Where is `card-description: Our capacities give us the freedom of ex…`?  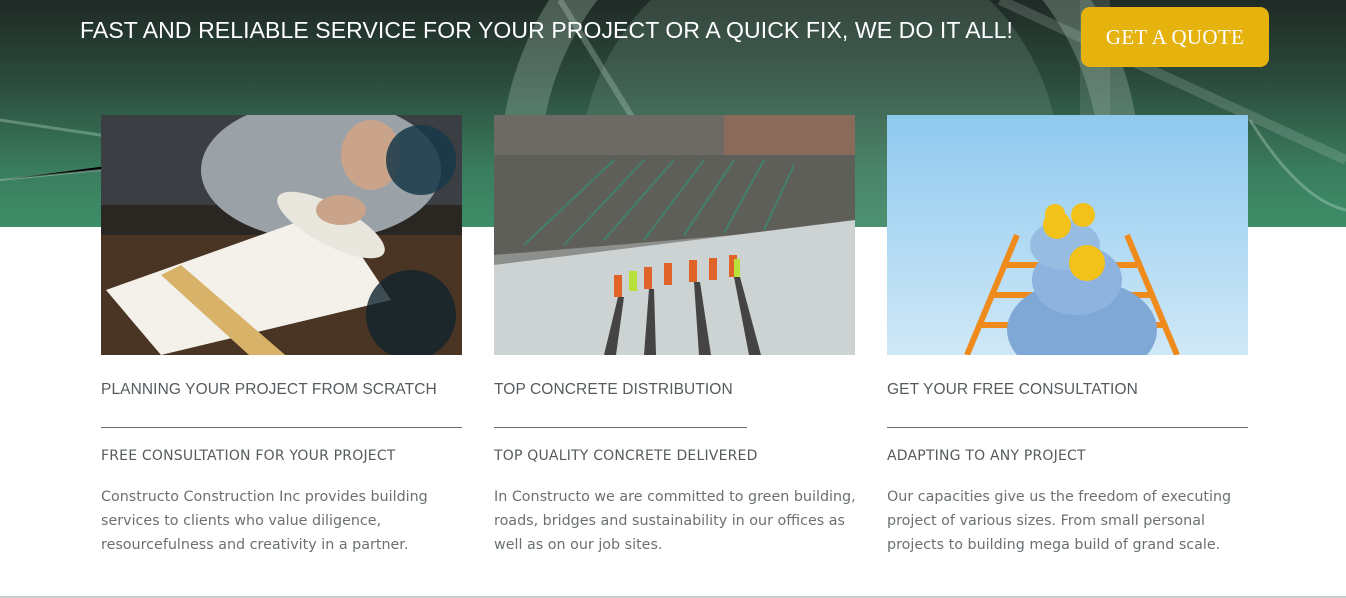
card-description: Our capacities give us the freedom of ex… is located at coordinates (1059, 521).